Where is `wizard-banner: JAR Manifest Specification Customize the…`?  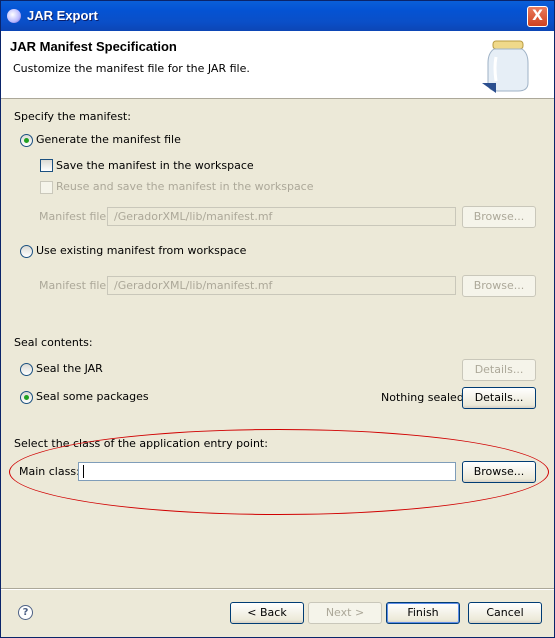
wizard-banner: JAR Manifest Specification Customize the… is located at coordinates (277, 65).